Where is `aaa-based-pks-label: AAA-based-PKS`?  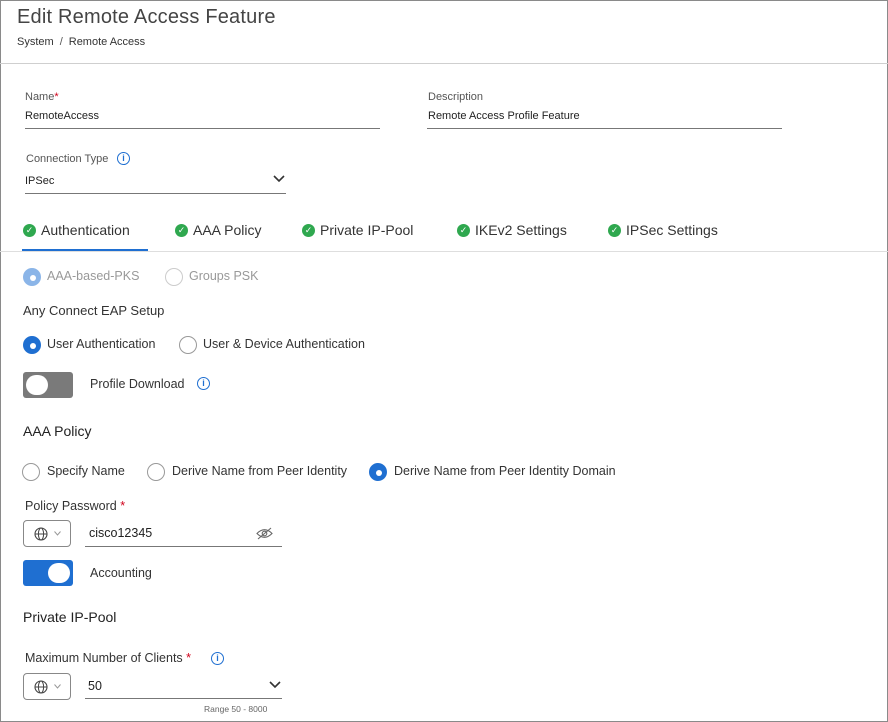
aaa-based-pks-label: AAA-based-PKS is located at coordinates (93, 276).